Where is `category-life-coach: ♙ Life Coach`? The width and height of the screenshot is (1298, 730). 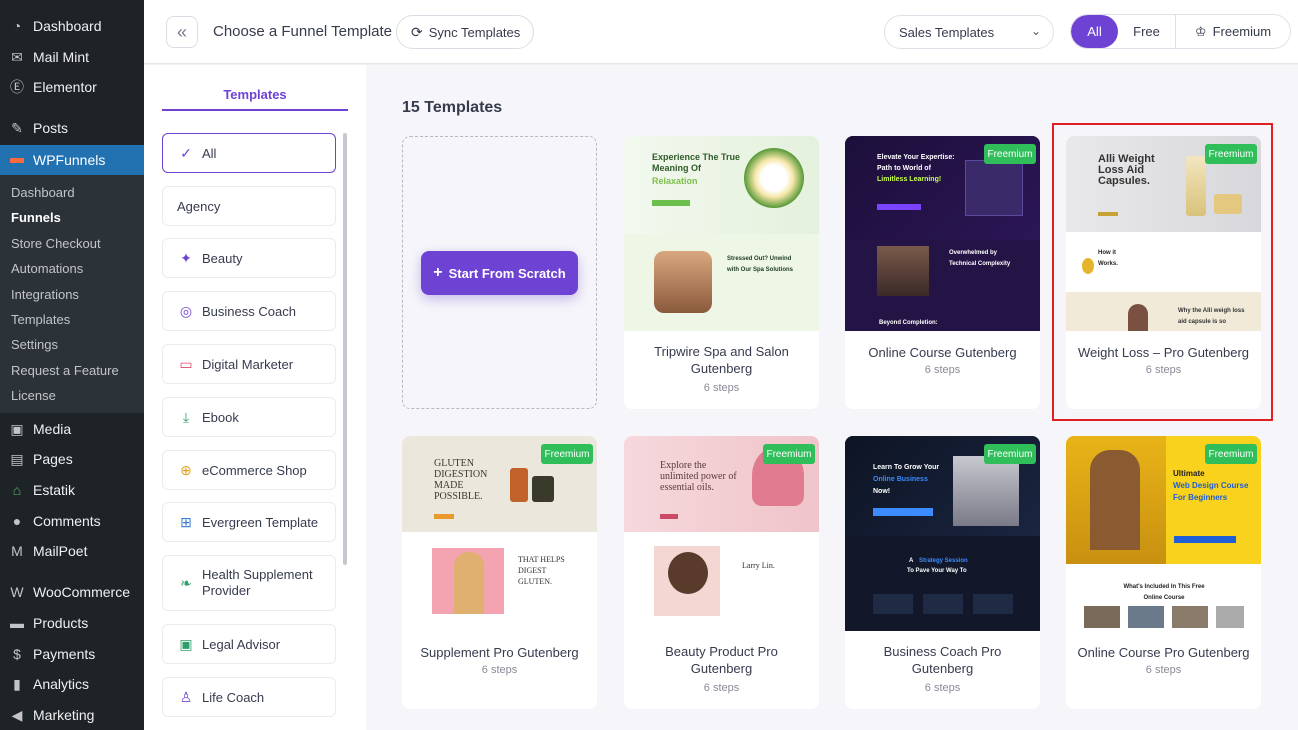 category-life-coach: ♙ Life Coach is located at coordinates (249, 697).